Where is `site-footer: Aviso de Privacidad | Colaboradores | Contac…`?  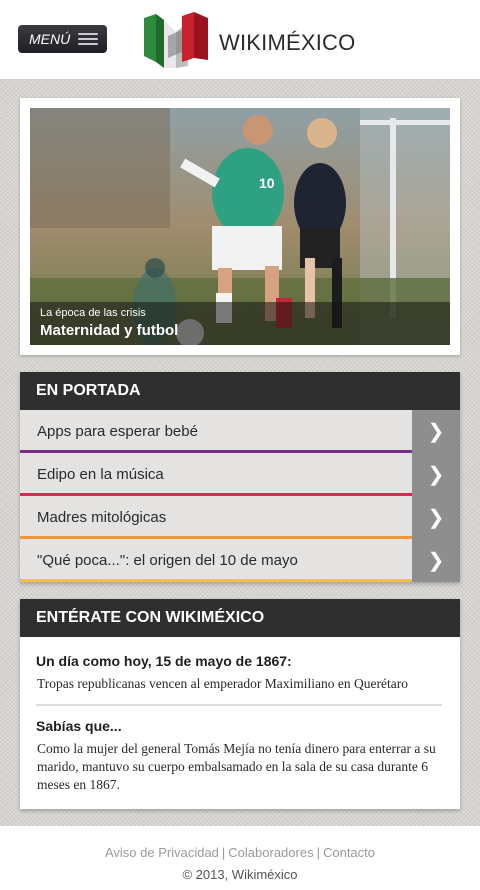
site-footer: Aviso de Privacidad | Colaboradores | Contac… is located at coordinates (240, 858).